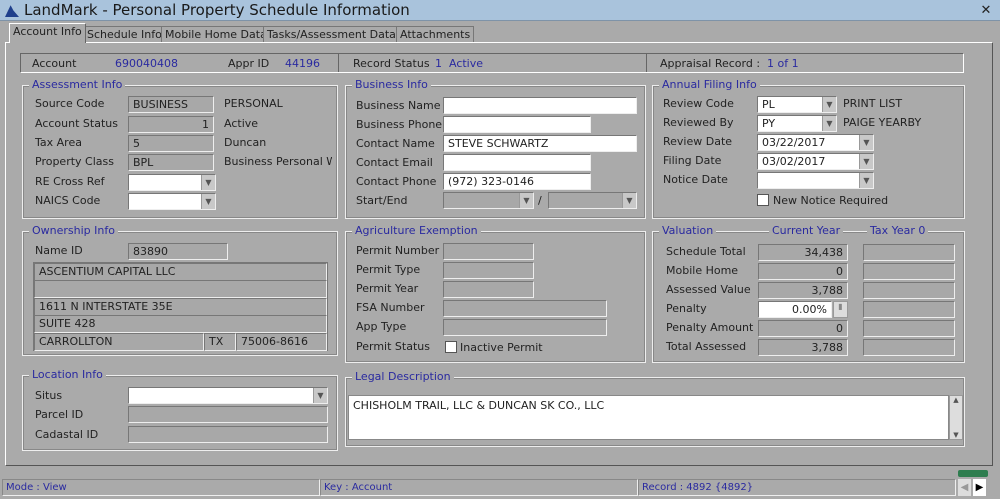 The height and width of the screenshot is (499, 1000). What do you see at coordinates (399, 124) in the screenshot?
I see `business-phone-label: Business Phone` at bounding box center [399, 124].